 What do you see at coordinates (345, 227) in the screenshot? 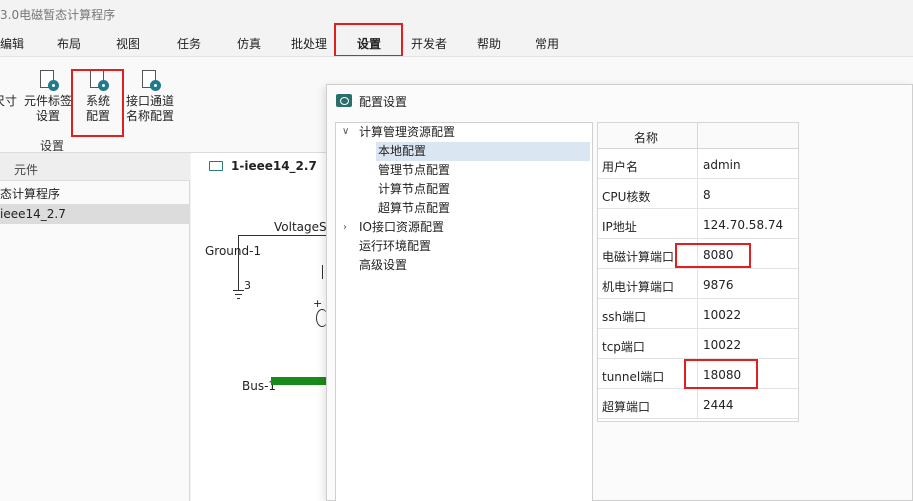
I see `chevron-right-icon: ›` at bounding box center [345, 227].